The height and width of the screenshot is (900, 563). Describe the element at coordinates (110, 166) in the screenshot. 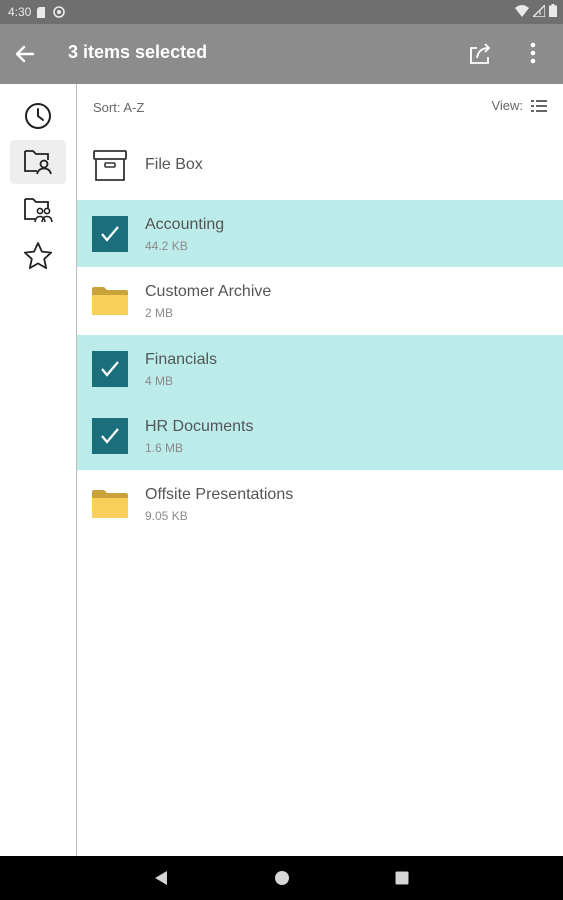

I see `archive-box-icon` at that location.